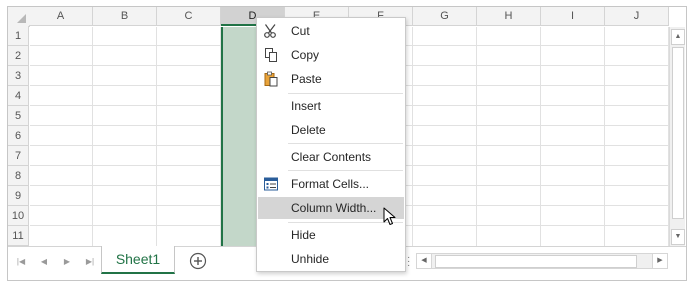  What do you see at coordinates (271, 184) in the screenshot?
I see `format-cells-icon` at bounding box center [271, 184].